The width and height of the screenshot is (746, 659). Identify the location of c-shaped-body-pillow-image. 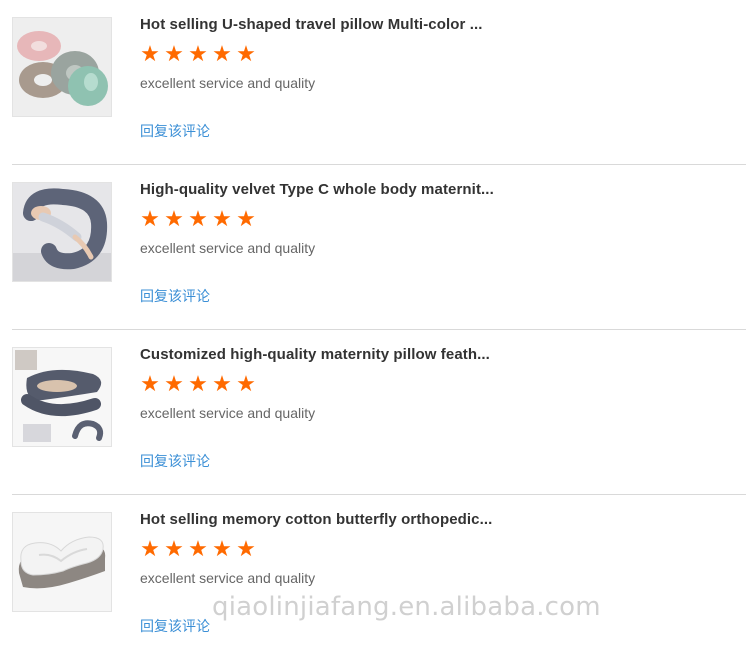
(62, 232).